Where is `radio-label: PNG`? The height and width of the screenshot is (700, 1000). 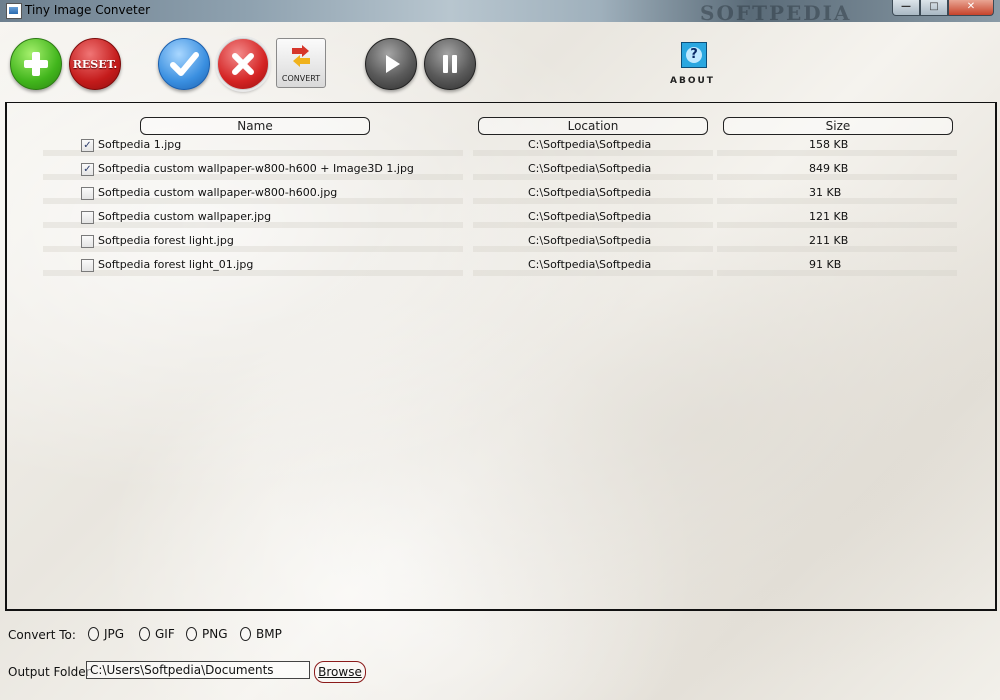 radio-label: PNG is located at coordinates (215, 634).